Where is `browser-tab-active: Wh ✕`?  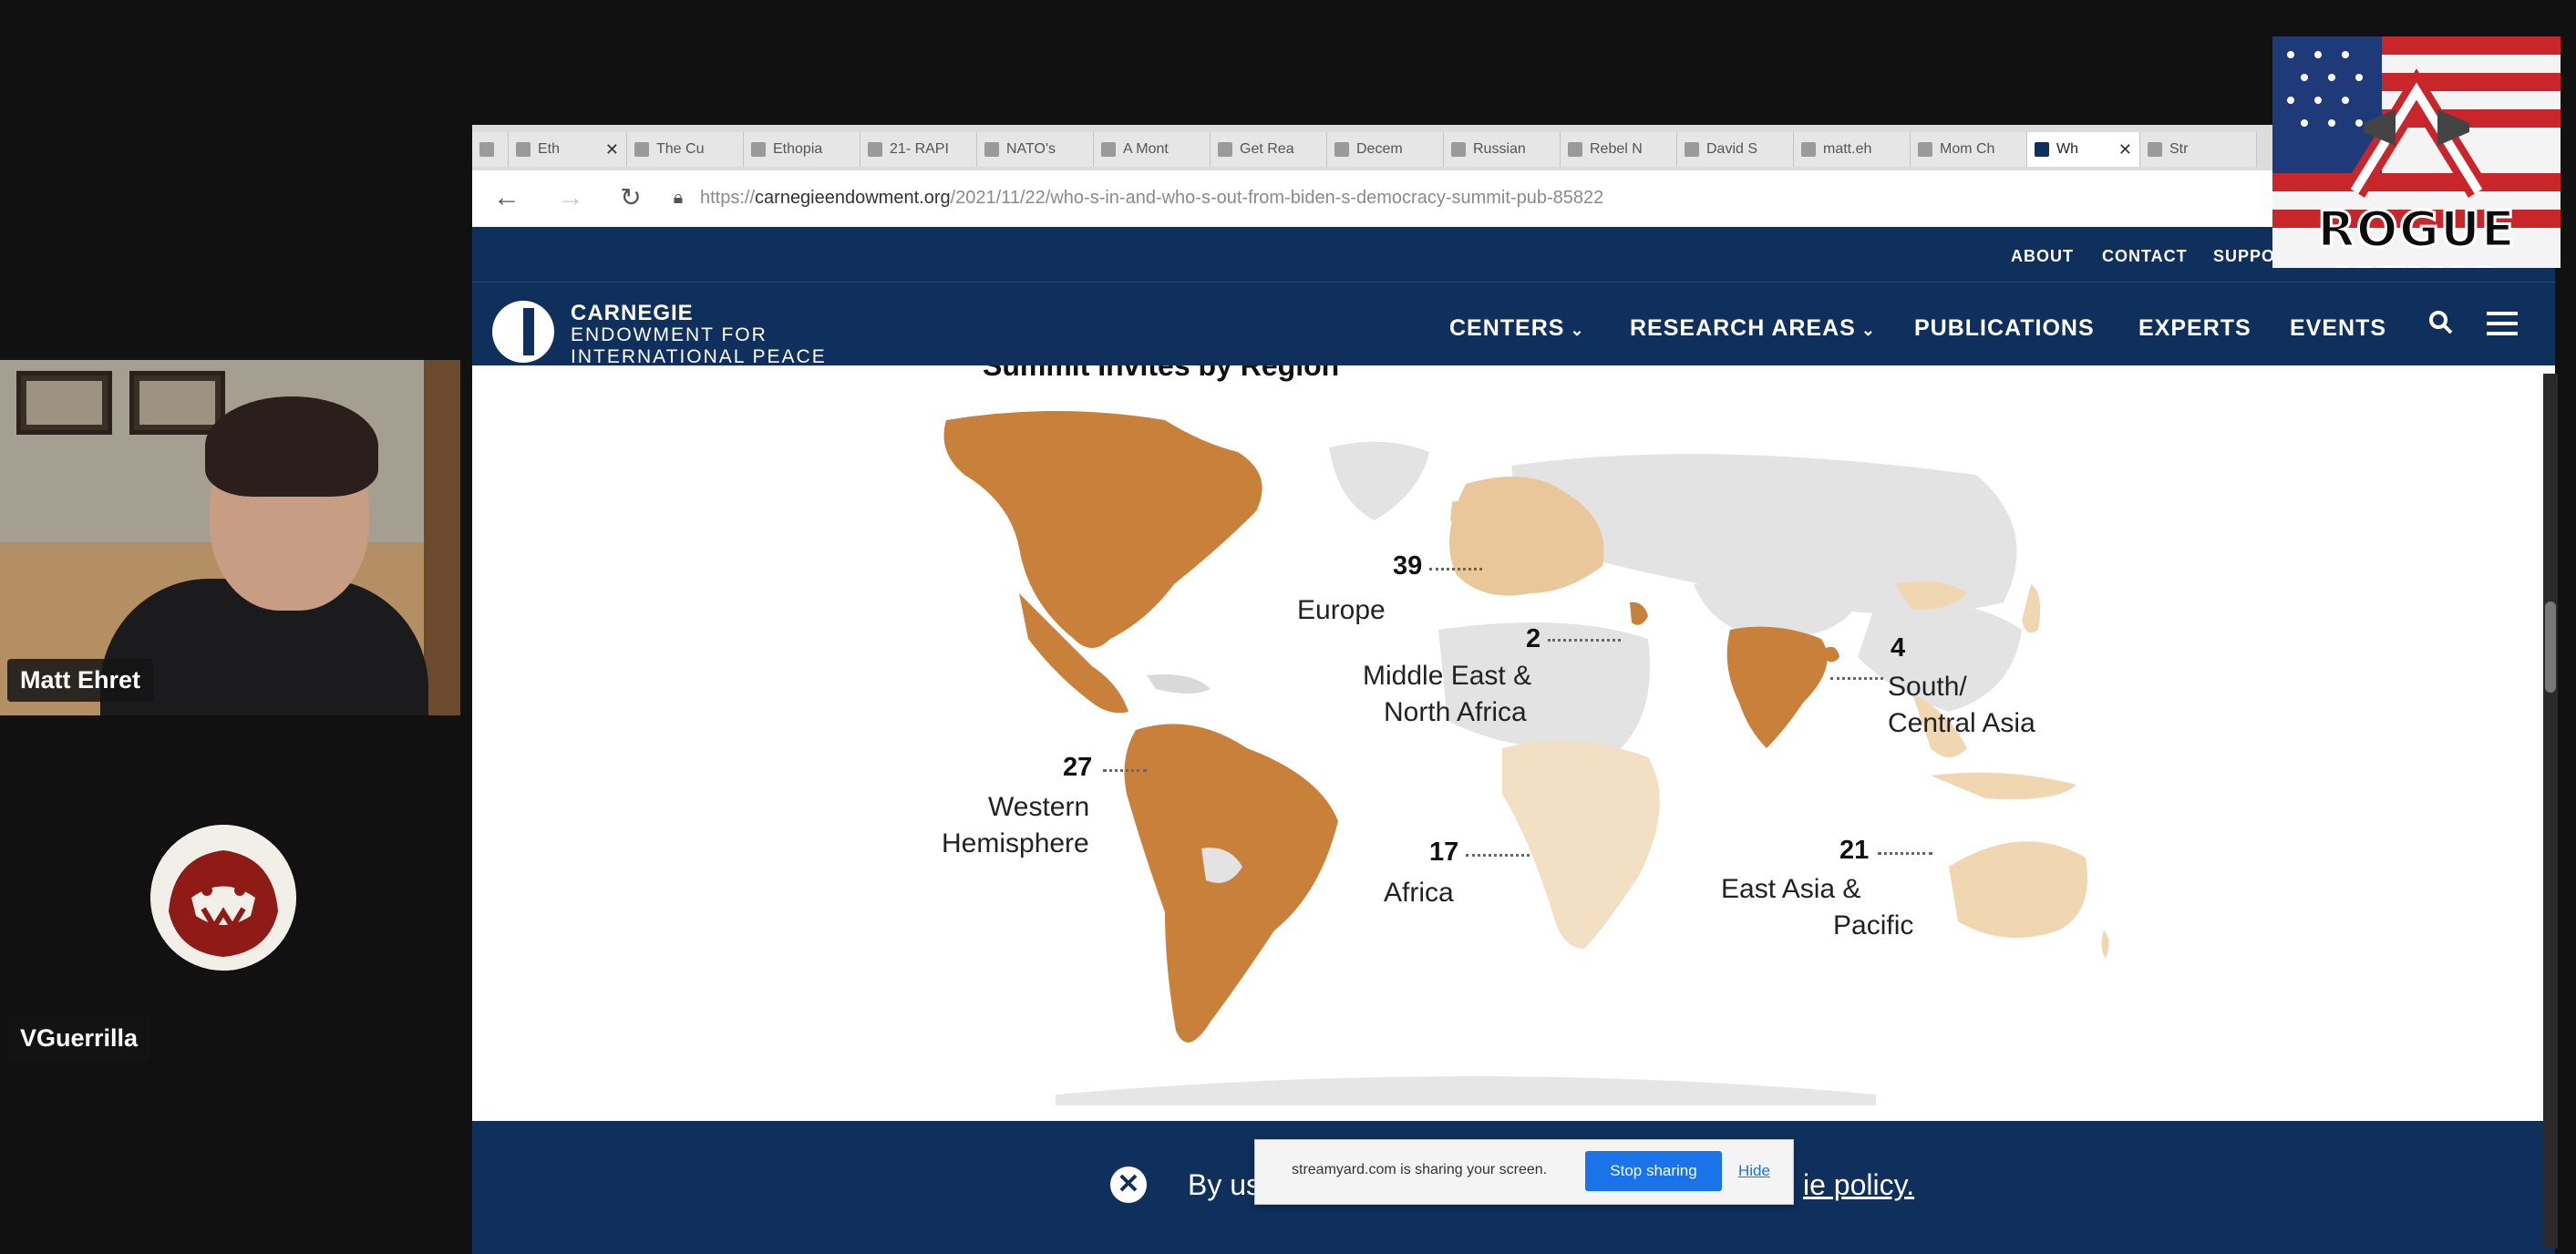
browser-tab-active: Wh ✕ is located at coordinates (2083, 149).